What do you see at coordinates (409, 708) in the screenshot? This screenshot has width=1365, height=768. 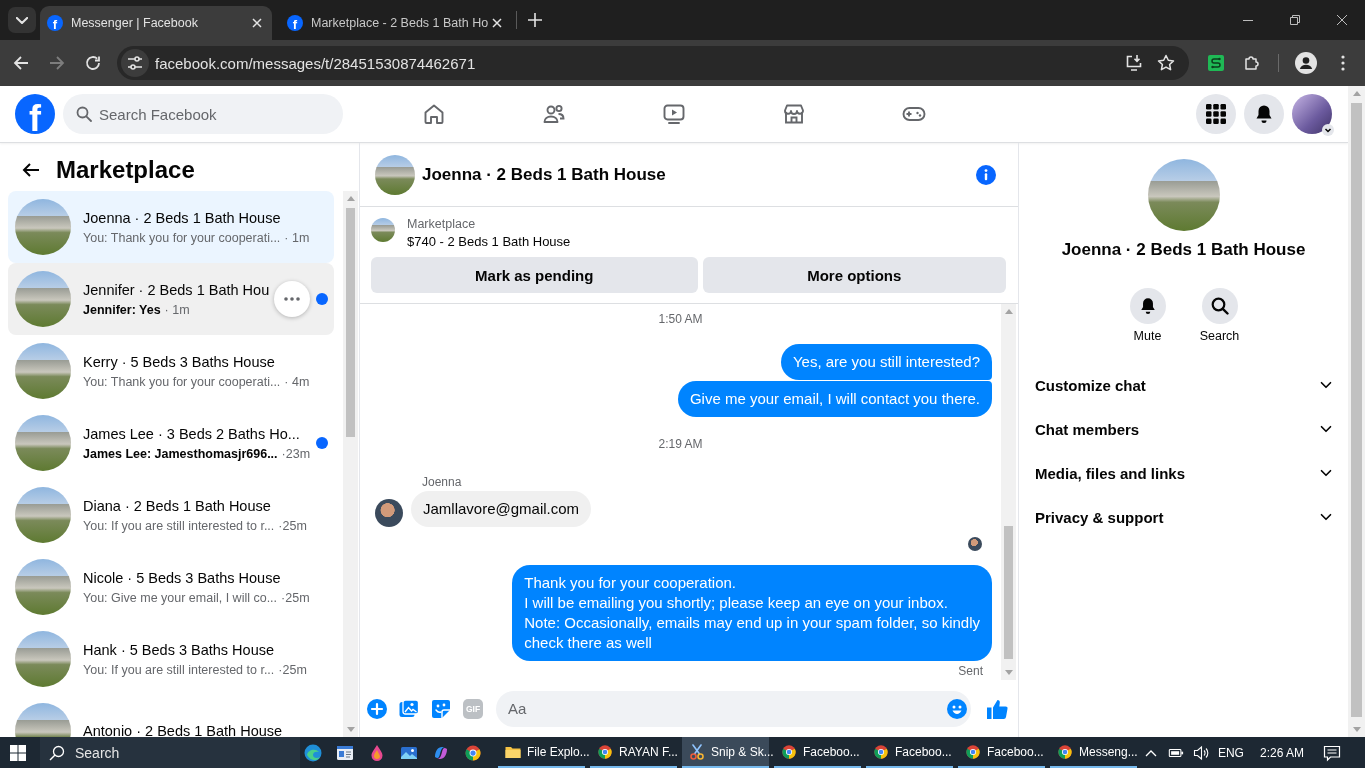 I see `image-icon` at bounding box center [409, 708].